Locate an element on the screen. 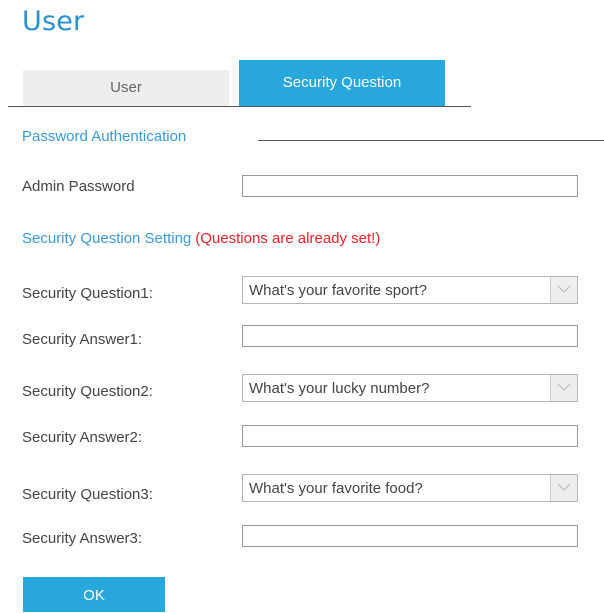 The image size is (604, 613). password-authentication-header: Password Authentication is located at coordinates (104, 136).